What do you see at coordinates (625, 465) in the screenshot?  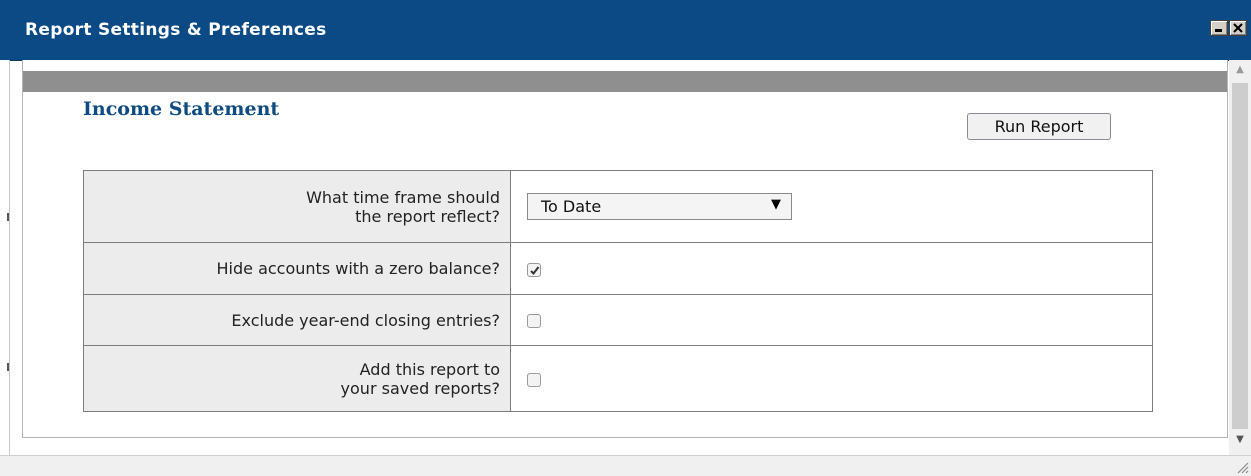 I see `status-bar` at bounding box center [625, 465].